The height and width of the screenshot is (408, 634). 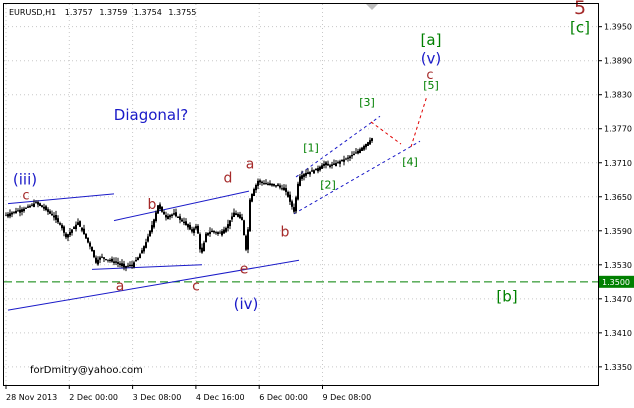 What do you see at coordinates (618, 367) in the screenshot?
I see `y-tick-label: 1.3350` at bounding box center [618, 367].